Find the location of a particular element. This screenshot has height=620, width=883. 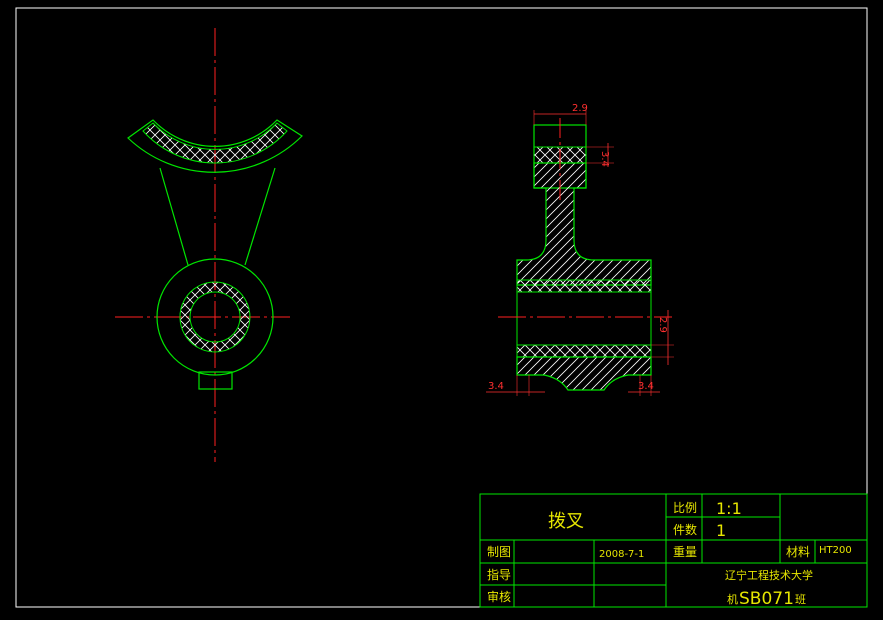

dim-top-width: 2.9 is located at coordinates (580, 108).